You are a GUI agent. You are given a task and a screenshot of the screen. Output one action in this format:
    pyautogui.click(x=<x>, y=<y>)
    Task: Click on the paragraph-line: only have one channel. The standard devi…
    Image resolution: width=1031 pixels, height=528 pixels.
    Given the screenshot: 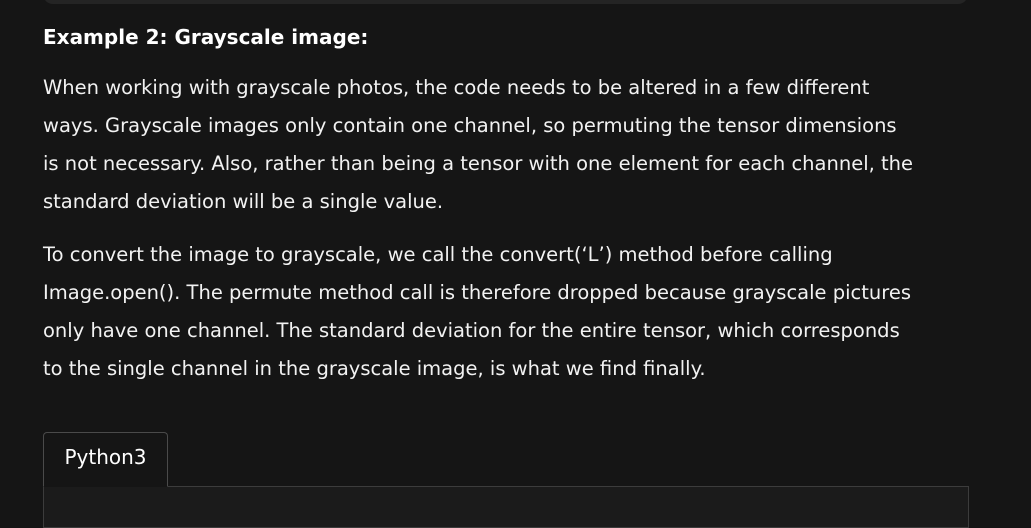 What is the action you would take?
    pyautogui.click(x=471, y=330)
    